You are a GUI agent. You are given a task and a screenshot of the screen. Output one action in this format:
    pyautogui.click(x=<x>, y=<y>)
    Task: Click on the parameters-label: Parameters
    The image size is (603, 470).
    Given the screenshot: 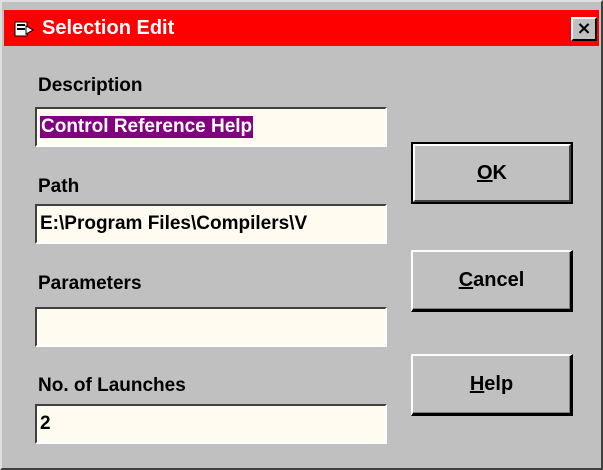 What is the action you would take?
    pyautogui.click(x=90, y=283)
    